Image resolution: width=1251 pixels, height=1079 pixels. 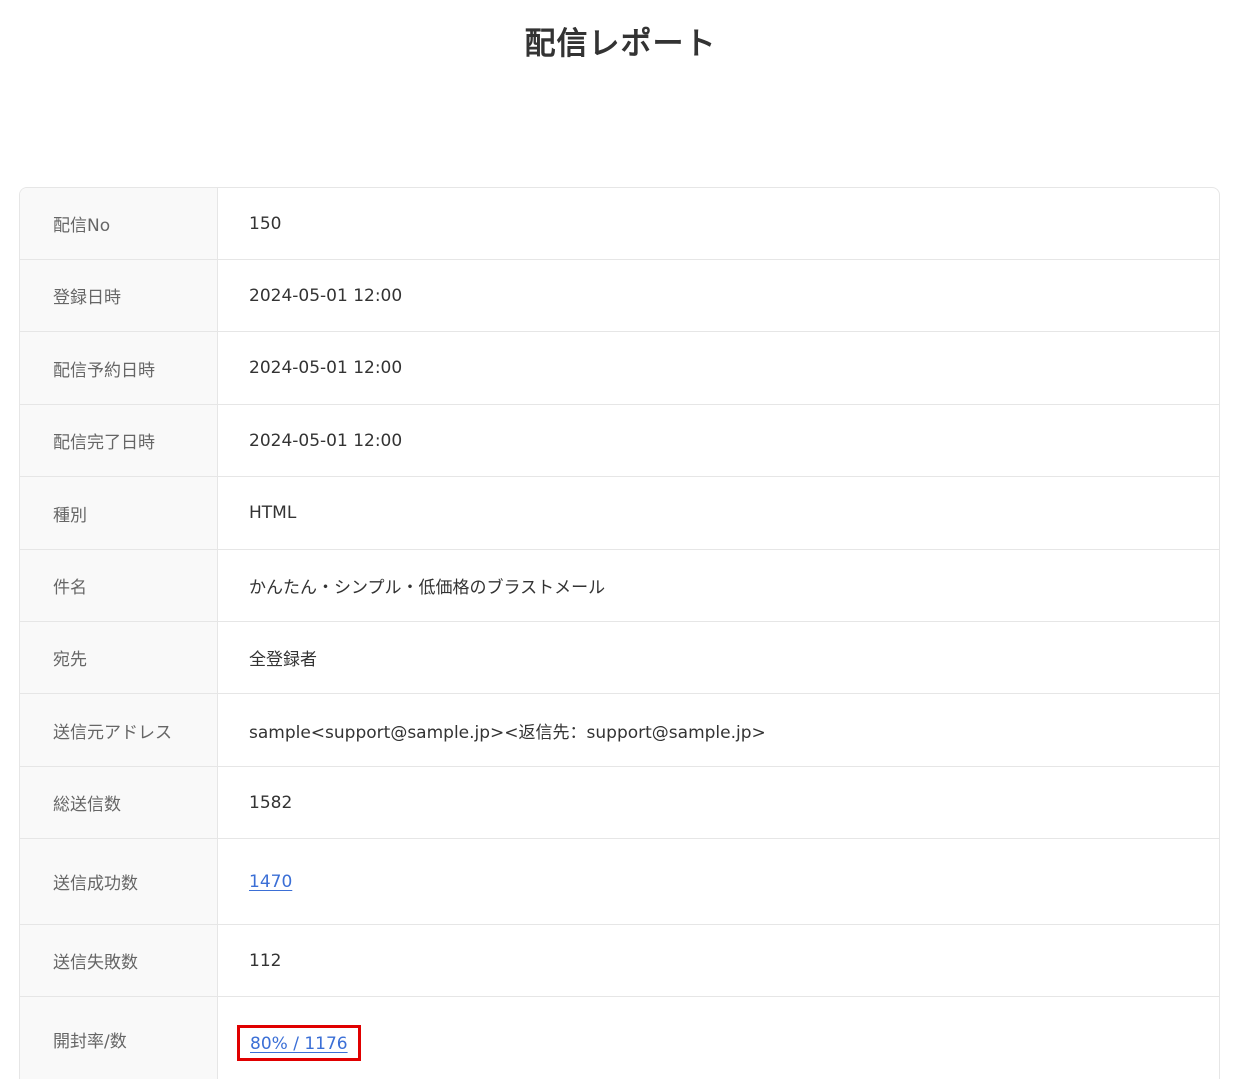 What do you see at coordinates (283, 660) in the screenshot?
I see `row-value: 全登録者` at bounding box center [283, 660].